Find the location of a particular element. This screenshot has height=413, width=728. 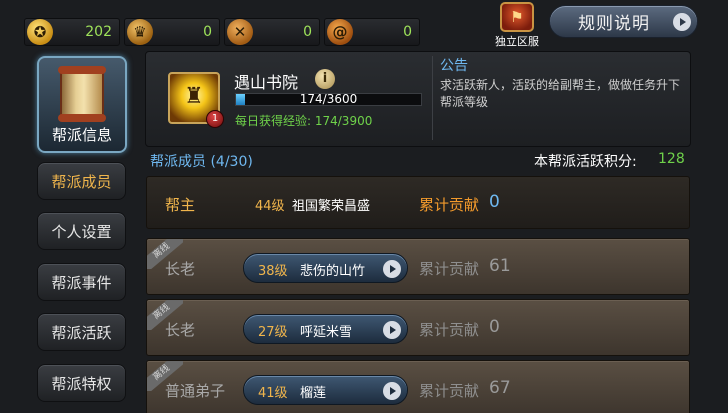

guild-exp-bar: 174/3600 is located at coordinates (328, 99).